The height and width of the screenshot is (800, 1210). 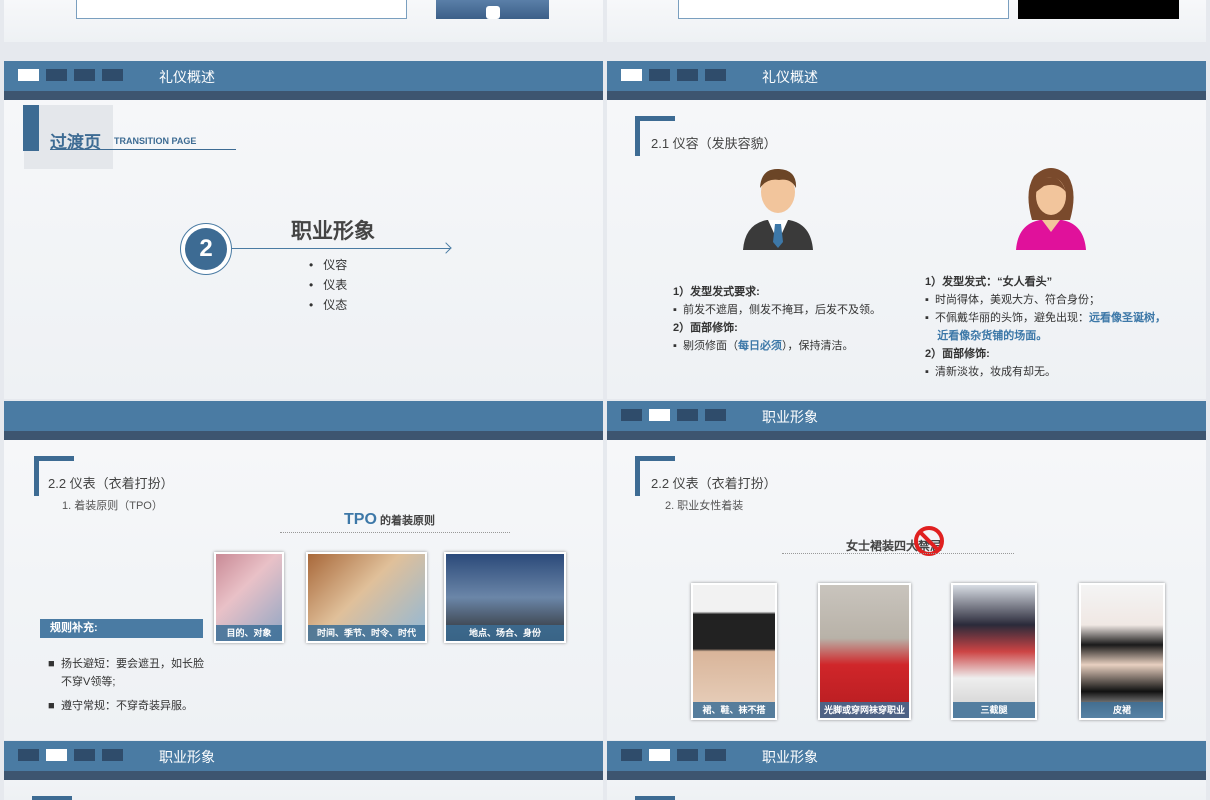 I want to click on businesswoman-icon, so click(x=1051, y=209).